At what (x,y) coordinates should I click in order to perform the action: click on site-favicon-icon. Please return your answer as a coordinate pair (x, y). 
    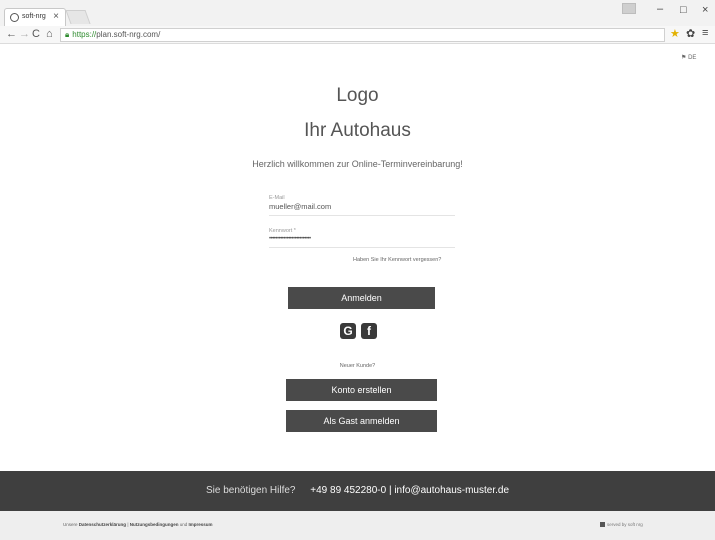
    Looking at the image, I should click on (14, 17).